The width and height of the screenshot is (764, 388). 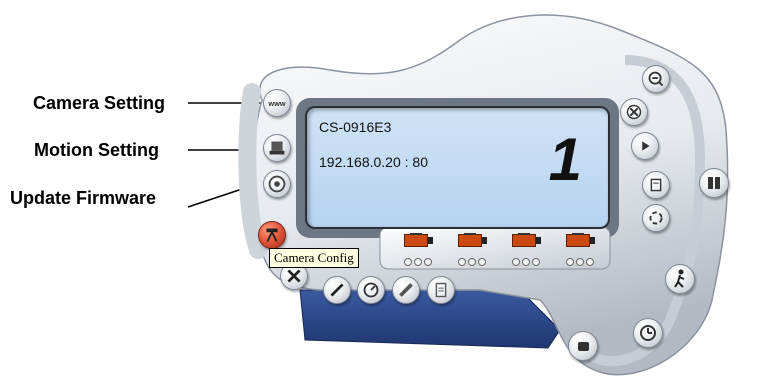 I want to click on walk-icon, so click(x=679, y=278).